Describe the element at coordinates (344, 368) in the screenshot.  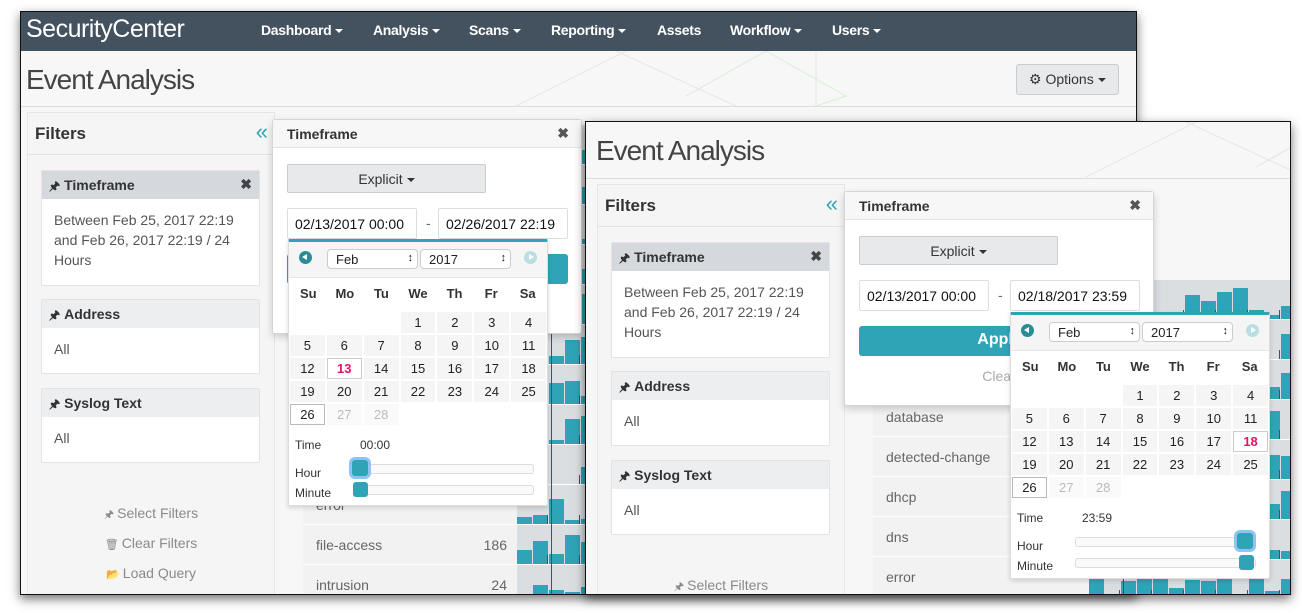
I see `selected-day: 13` at that location.